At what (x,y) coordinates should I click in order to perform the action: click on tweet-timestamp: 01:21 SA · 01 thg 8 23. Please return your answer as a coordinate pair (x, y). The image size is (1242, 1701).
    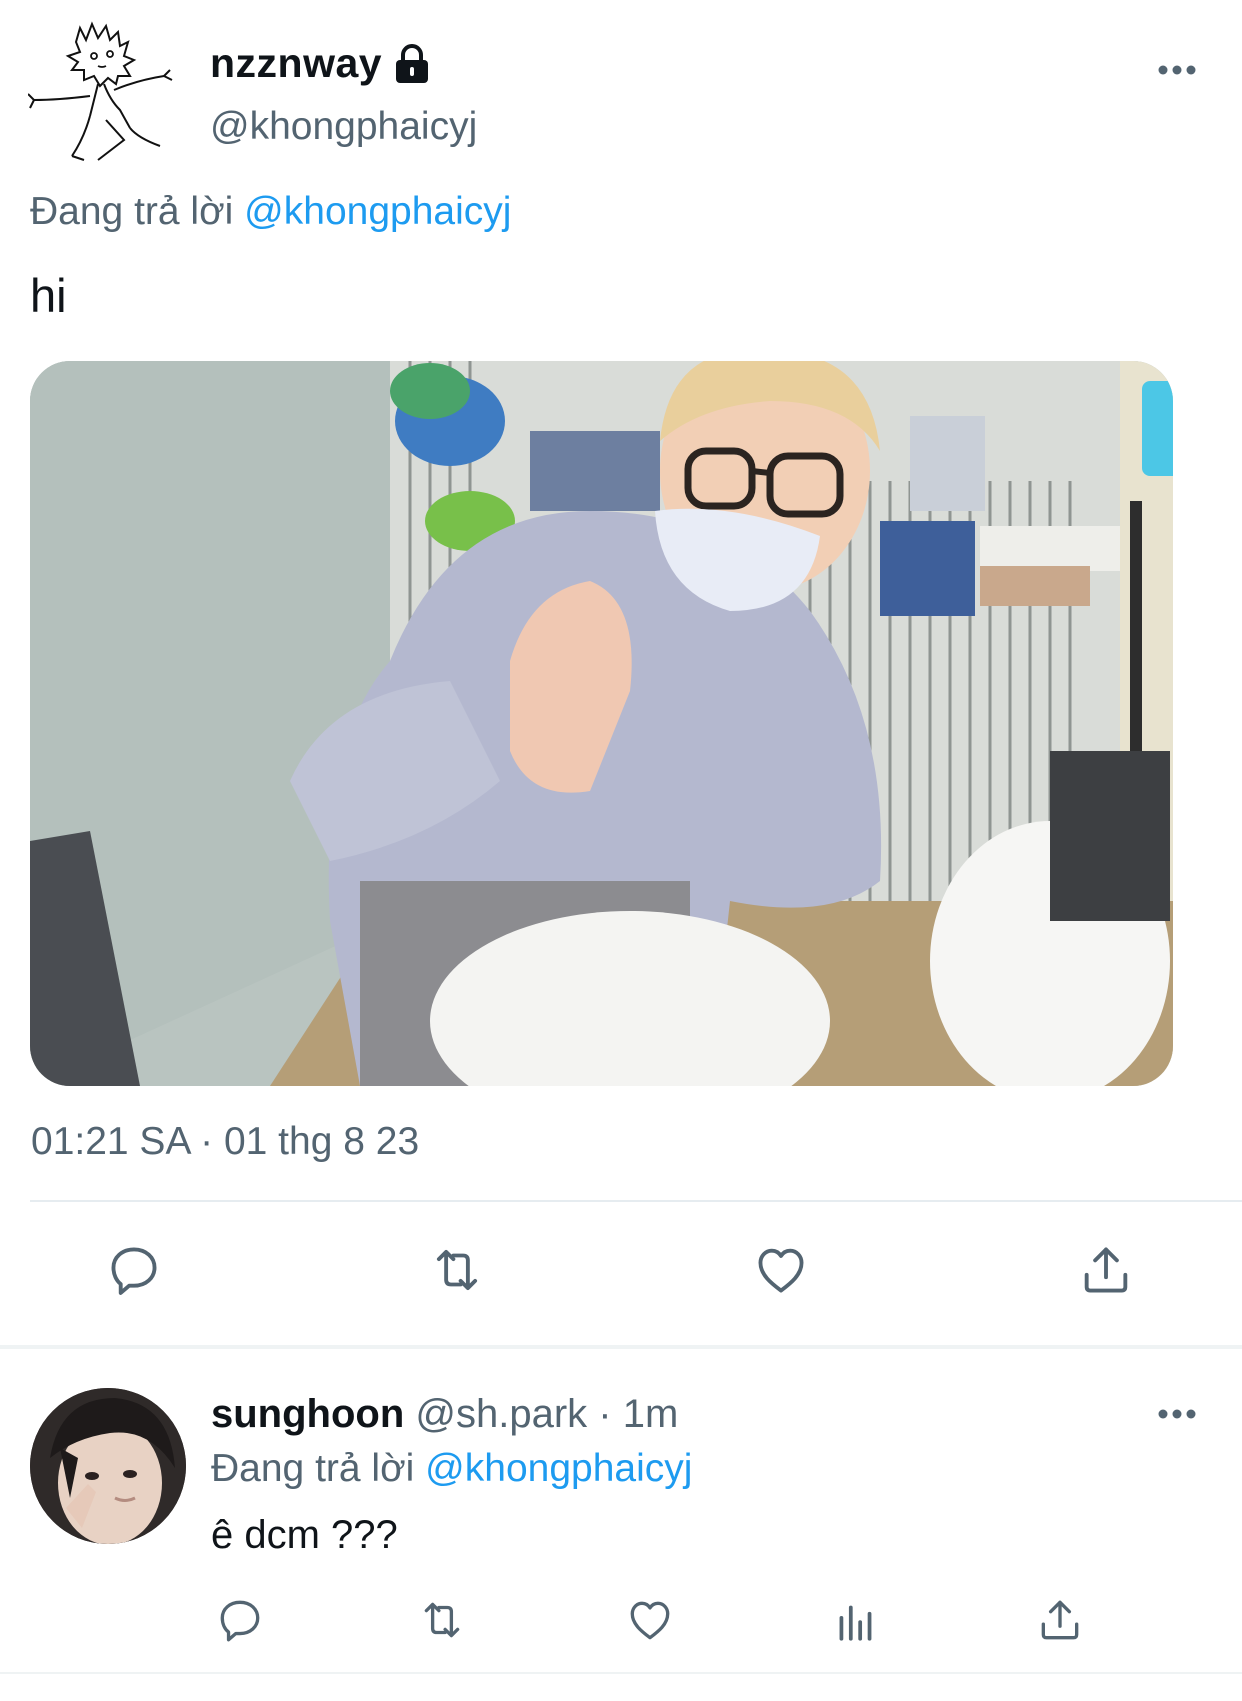
    Looking at the image, I should click on (225, 1141).